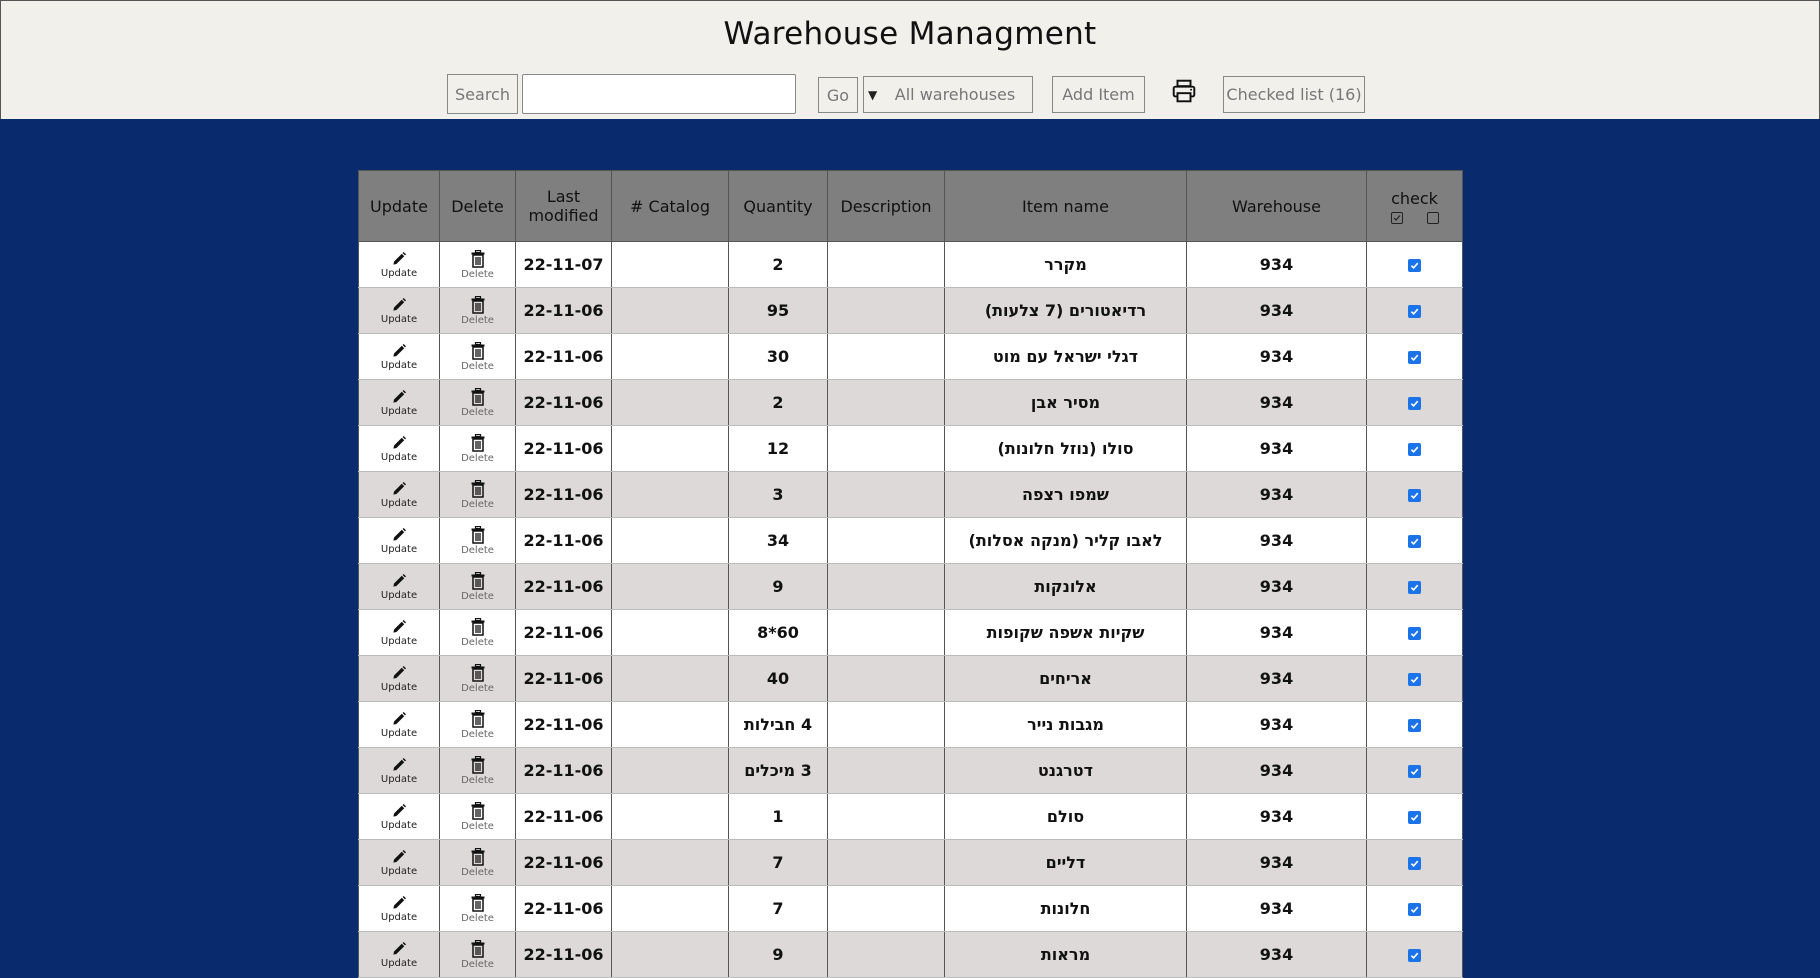 The width and height of the screenshot is (1820, 978). What do you see at coordinates (670, 448) in the screenshot?
I see `catalog-cell` at bounding box center [670, 448].